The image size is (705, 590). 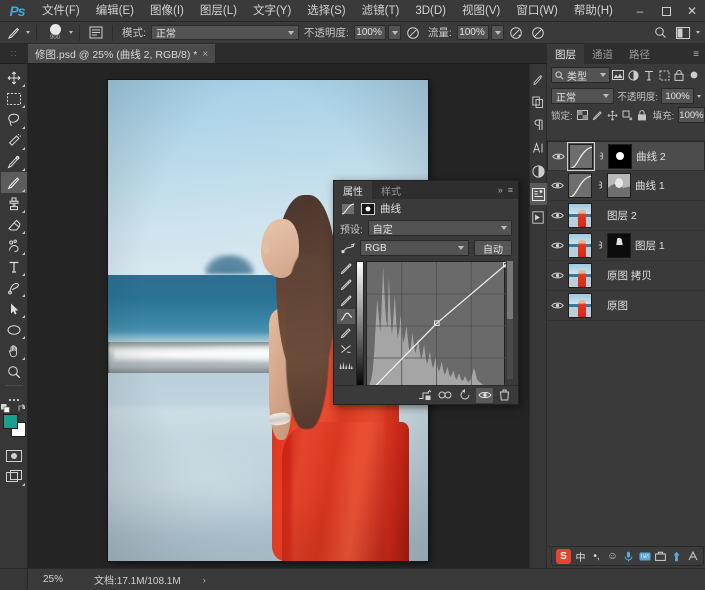 I want to click on table-row: 原图, so click(x=626, y=306).